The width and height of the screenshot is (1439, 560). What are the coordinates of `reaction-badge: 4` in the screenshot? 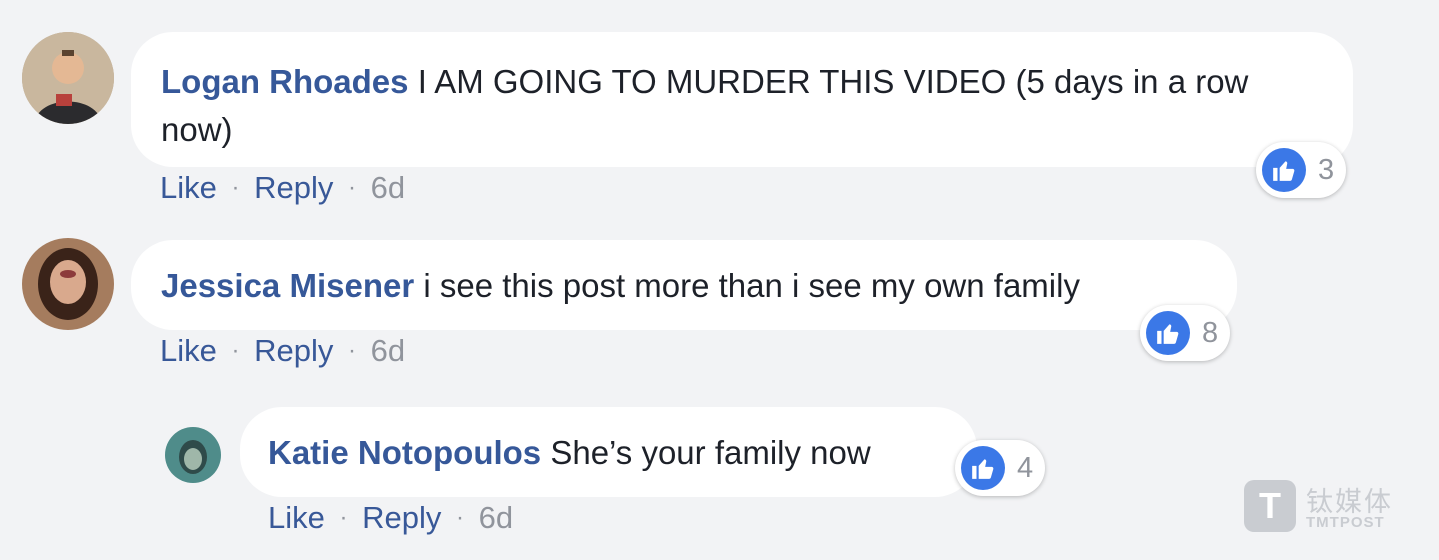 It's located at (1000, 468).